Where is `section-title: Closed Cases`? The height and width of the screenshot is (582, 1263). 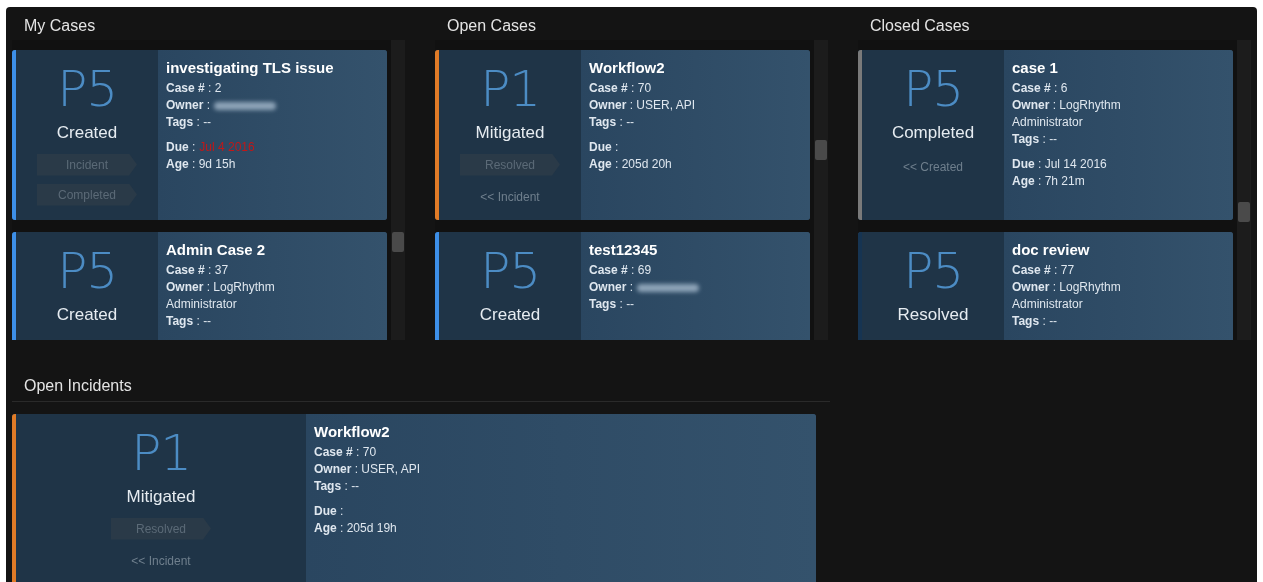
section-title: Closed Cases is located at coordinates (920, 26).